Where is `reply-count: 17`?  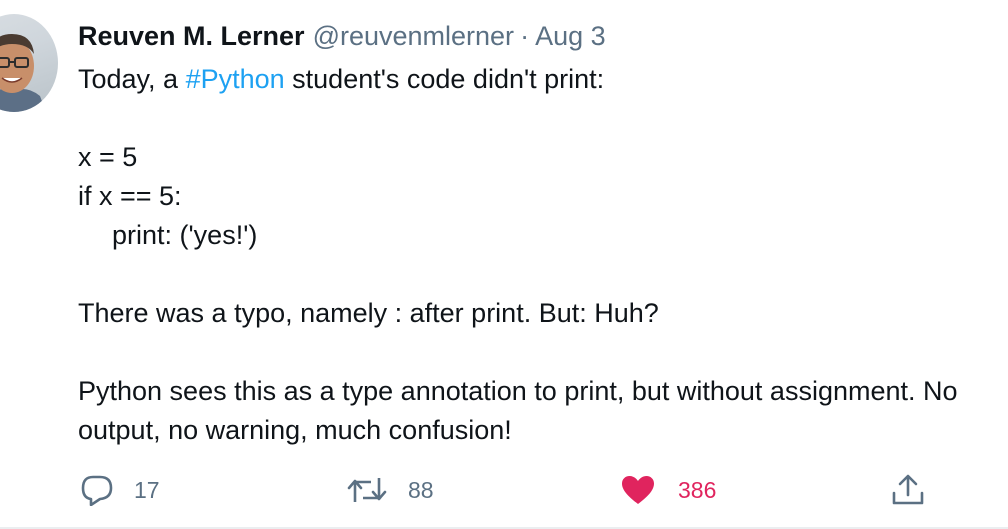
reply-count: 17 is located at coordinates (147, 489).